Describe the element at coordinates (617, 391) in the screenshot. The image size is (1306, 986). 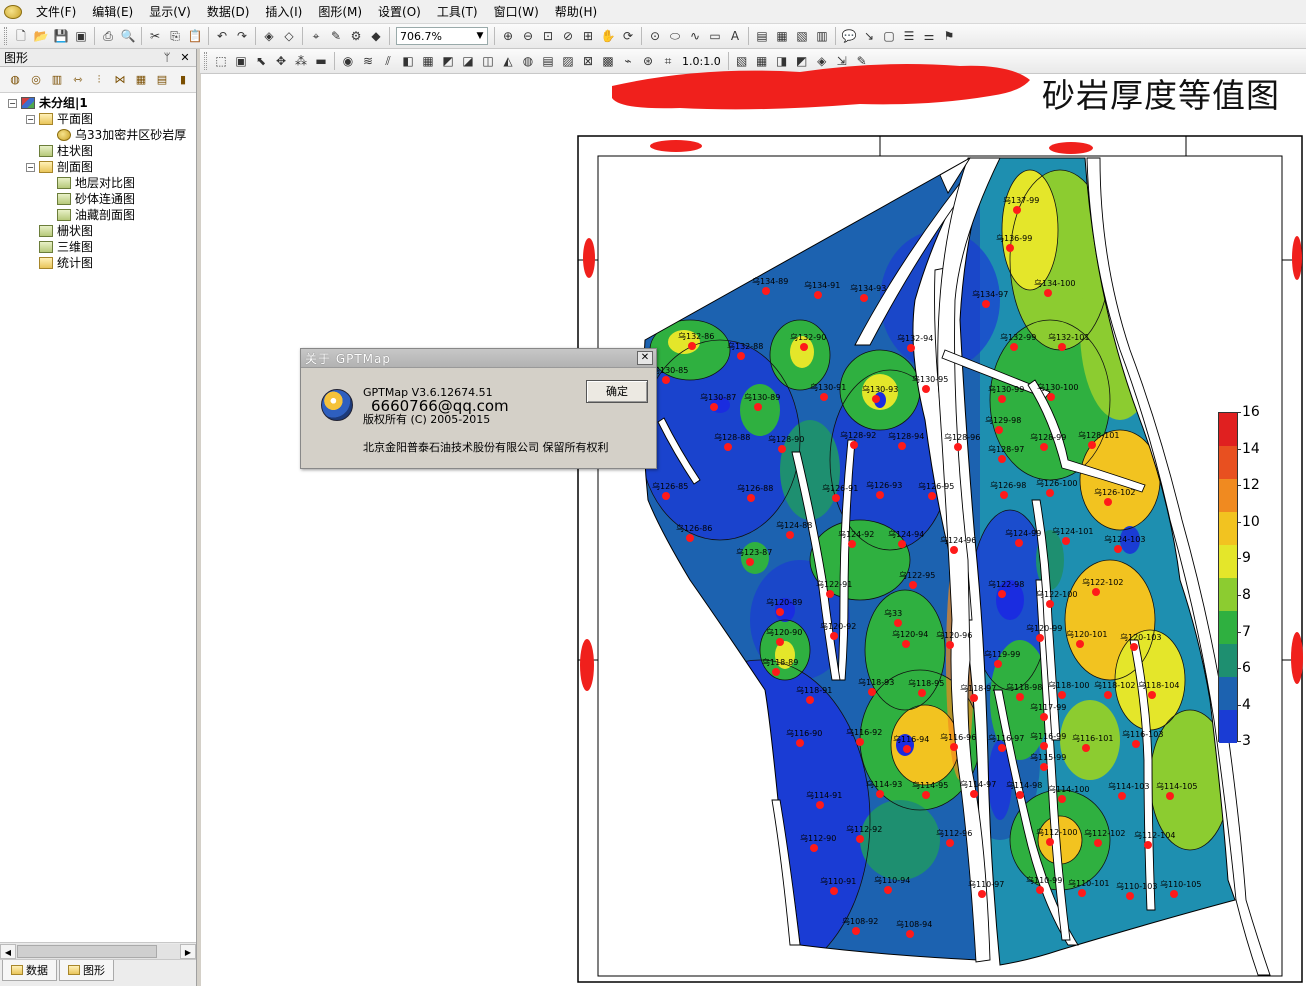
I see `ok-button: 确定` at that location.